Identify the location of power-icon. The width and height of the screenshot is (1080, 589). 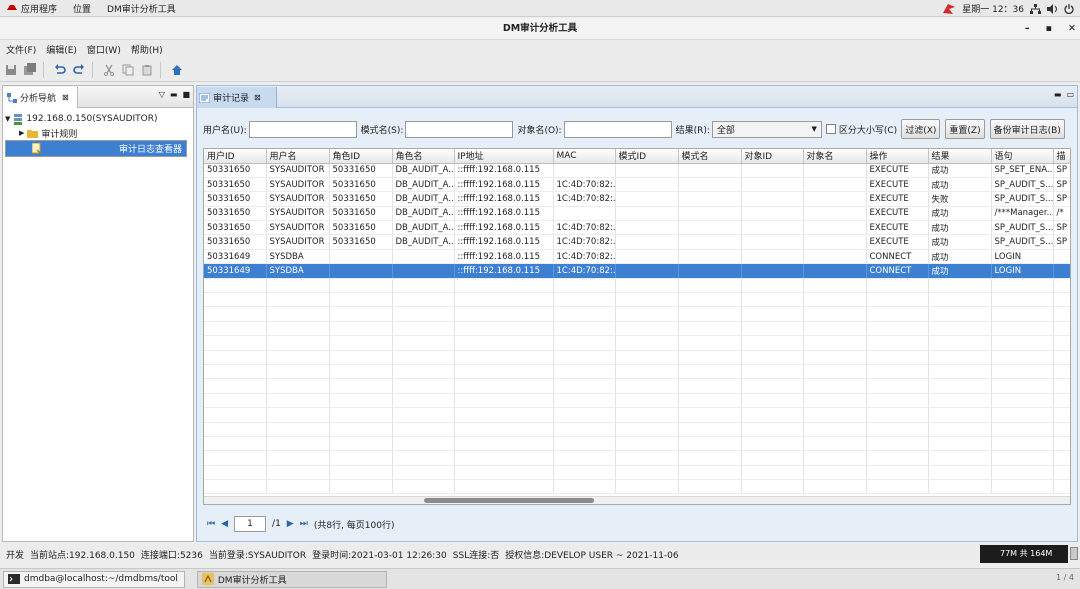
(1069, 8).